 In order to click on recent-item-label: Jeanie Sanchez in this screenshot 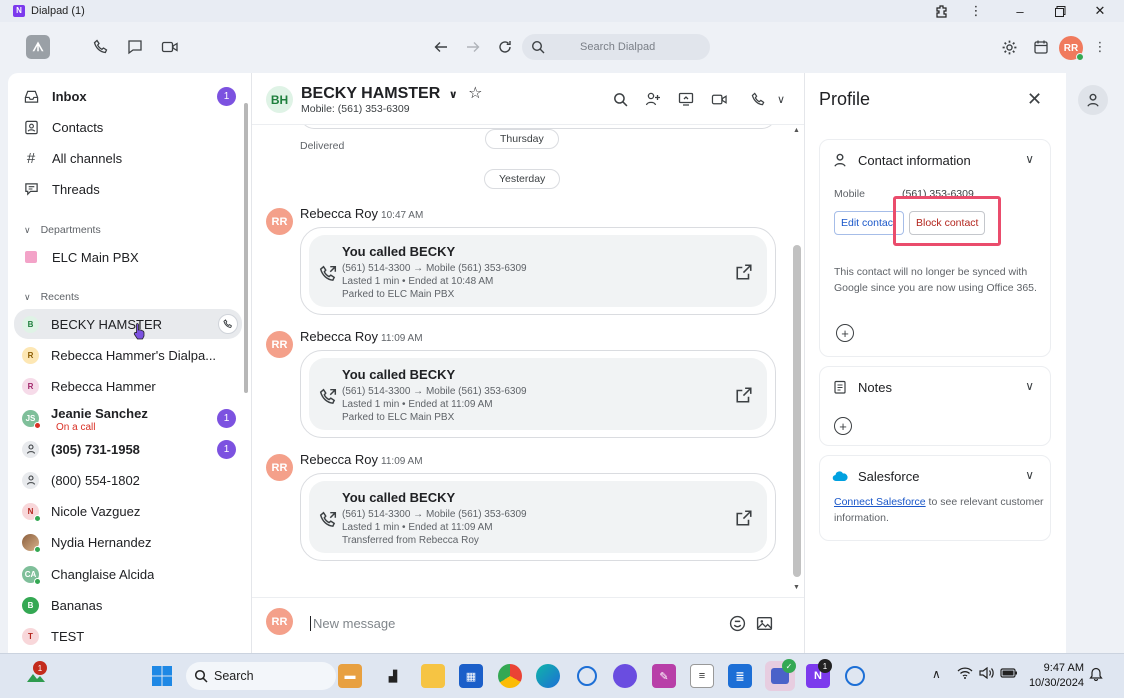, I will do `click(99, 413)`.